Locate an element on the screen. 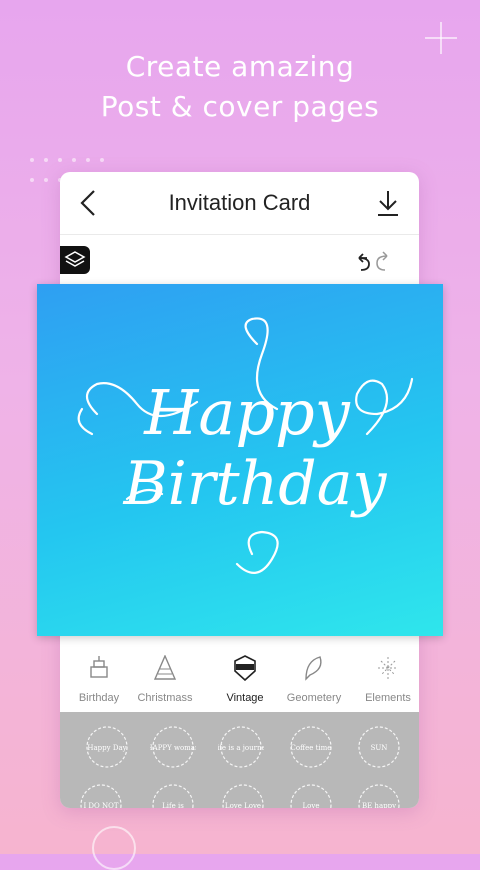 Image resolution: width=480 pixels, height=870 pixels. sticker-item: Coffee time is located at coordinates (311, 747).